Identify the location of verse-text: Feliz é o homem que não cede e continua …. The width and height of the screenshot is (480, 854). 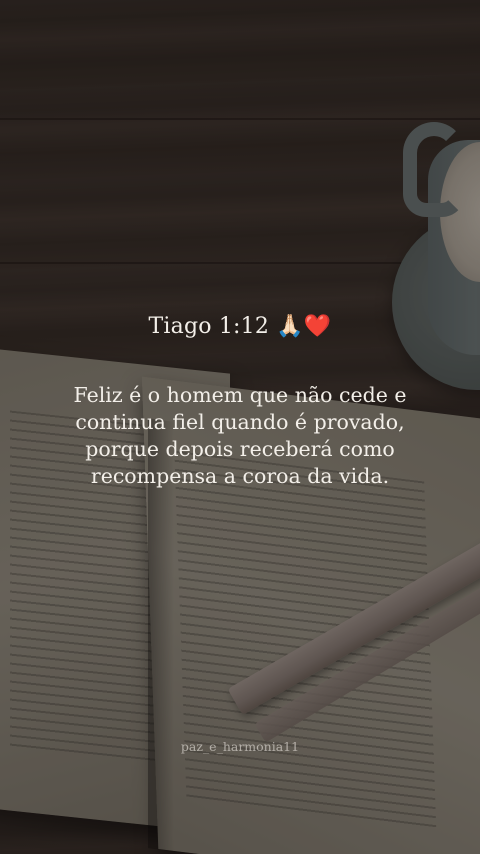
(240, 436).